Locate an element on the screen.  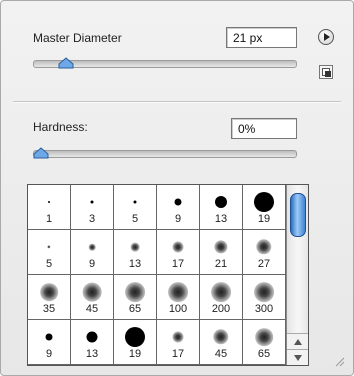
hardness-value: 0% is located at coordinates (247, 128).